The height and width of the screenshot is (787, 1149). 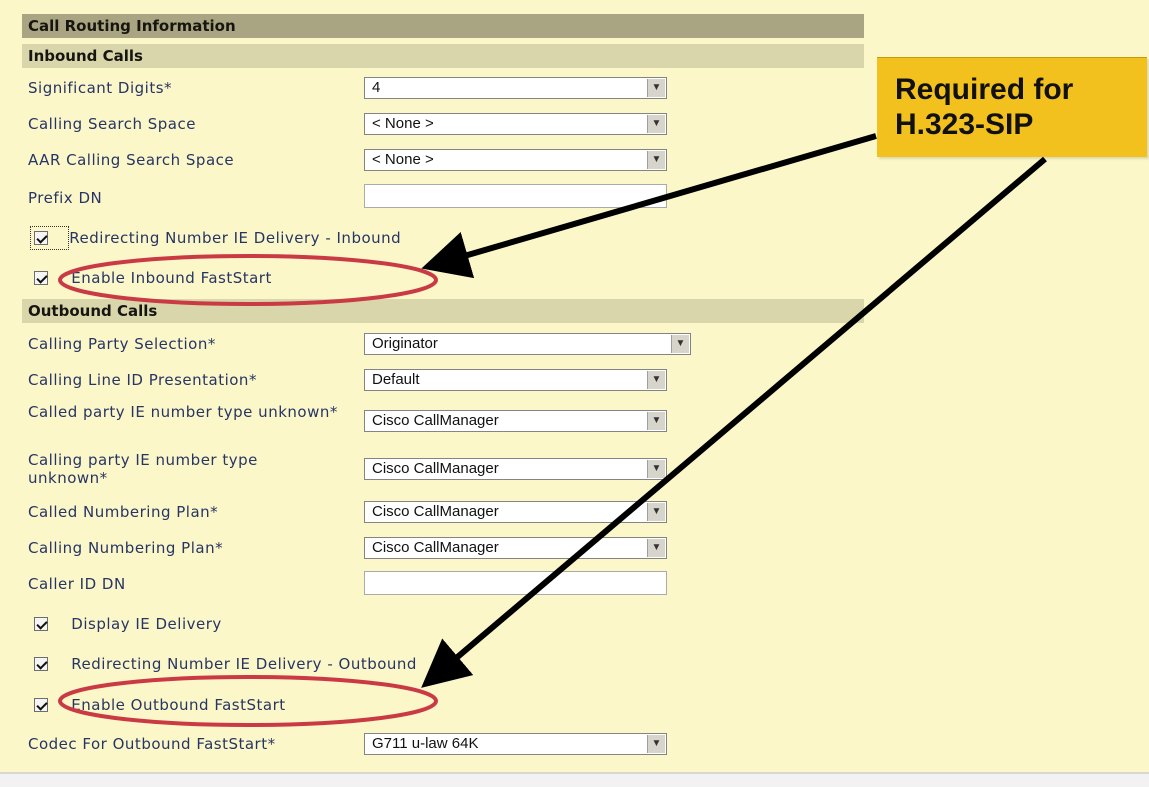 I want to click on redirecting-number-inbound-checkbox-row: Redirecting Number IE Delivery - Inbound, so click(x=216, y=238).